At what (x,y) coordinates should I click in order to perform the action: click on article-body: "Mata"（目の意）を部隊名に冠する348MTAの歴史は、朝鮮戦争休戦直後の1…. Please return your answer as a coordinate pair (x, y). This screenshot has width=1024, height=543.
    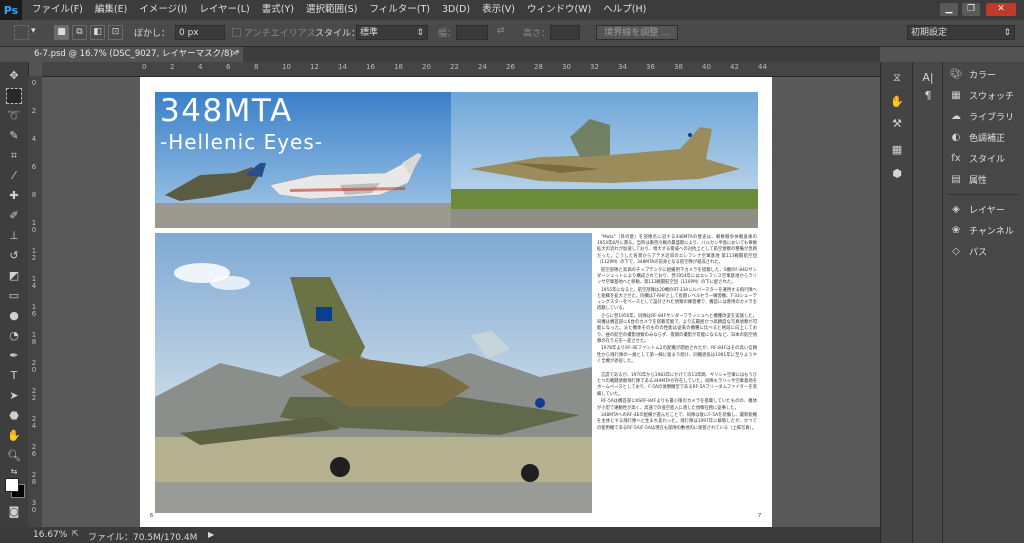
    Looking at the image, I should click on (677, 334).